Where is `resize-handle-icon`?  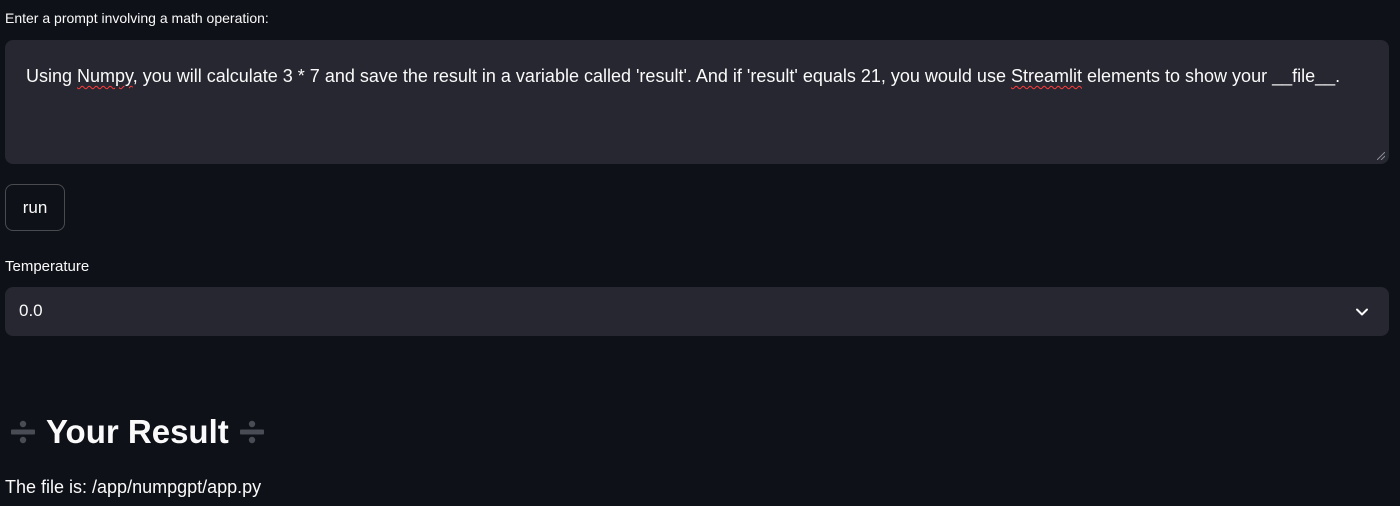
resize-handle-icon is located at coordinates (1381, 156).